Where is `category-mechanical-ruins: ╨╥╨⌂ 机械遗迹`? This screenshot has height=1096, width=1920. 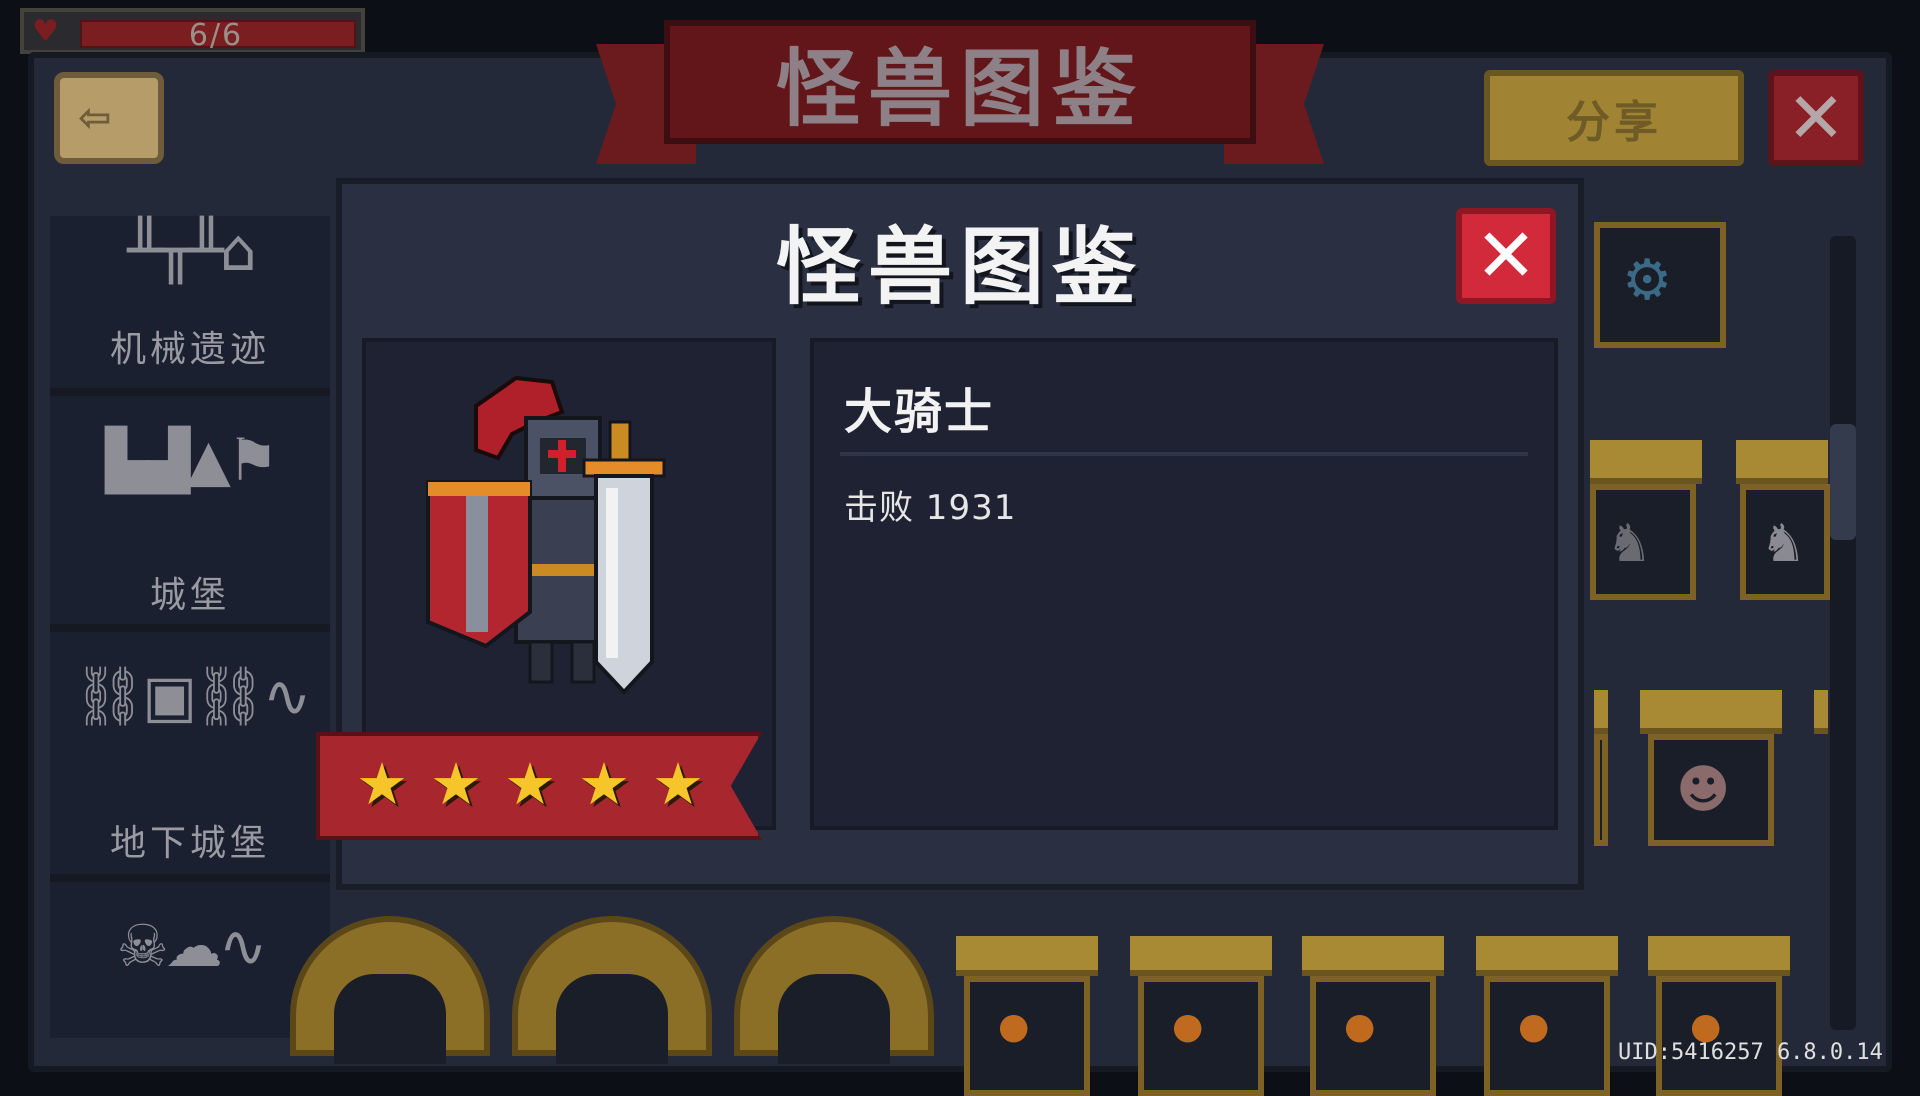 category-mechanical-ruins: ╨╥╨⌂ 机械遗迹 is located at coordinates (190, 306).